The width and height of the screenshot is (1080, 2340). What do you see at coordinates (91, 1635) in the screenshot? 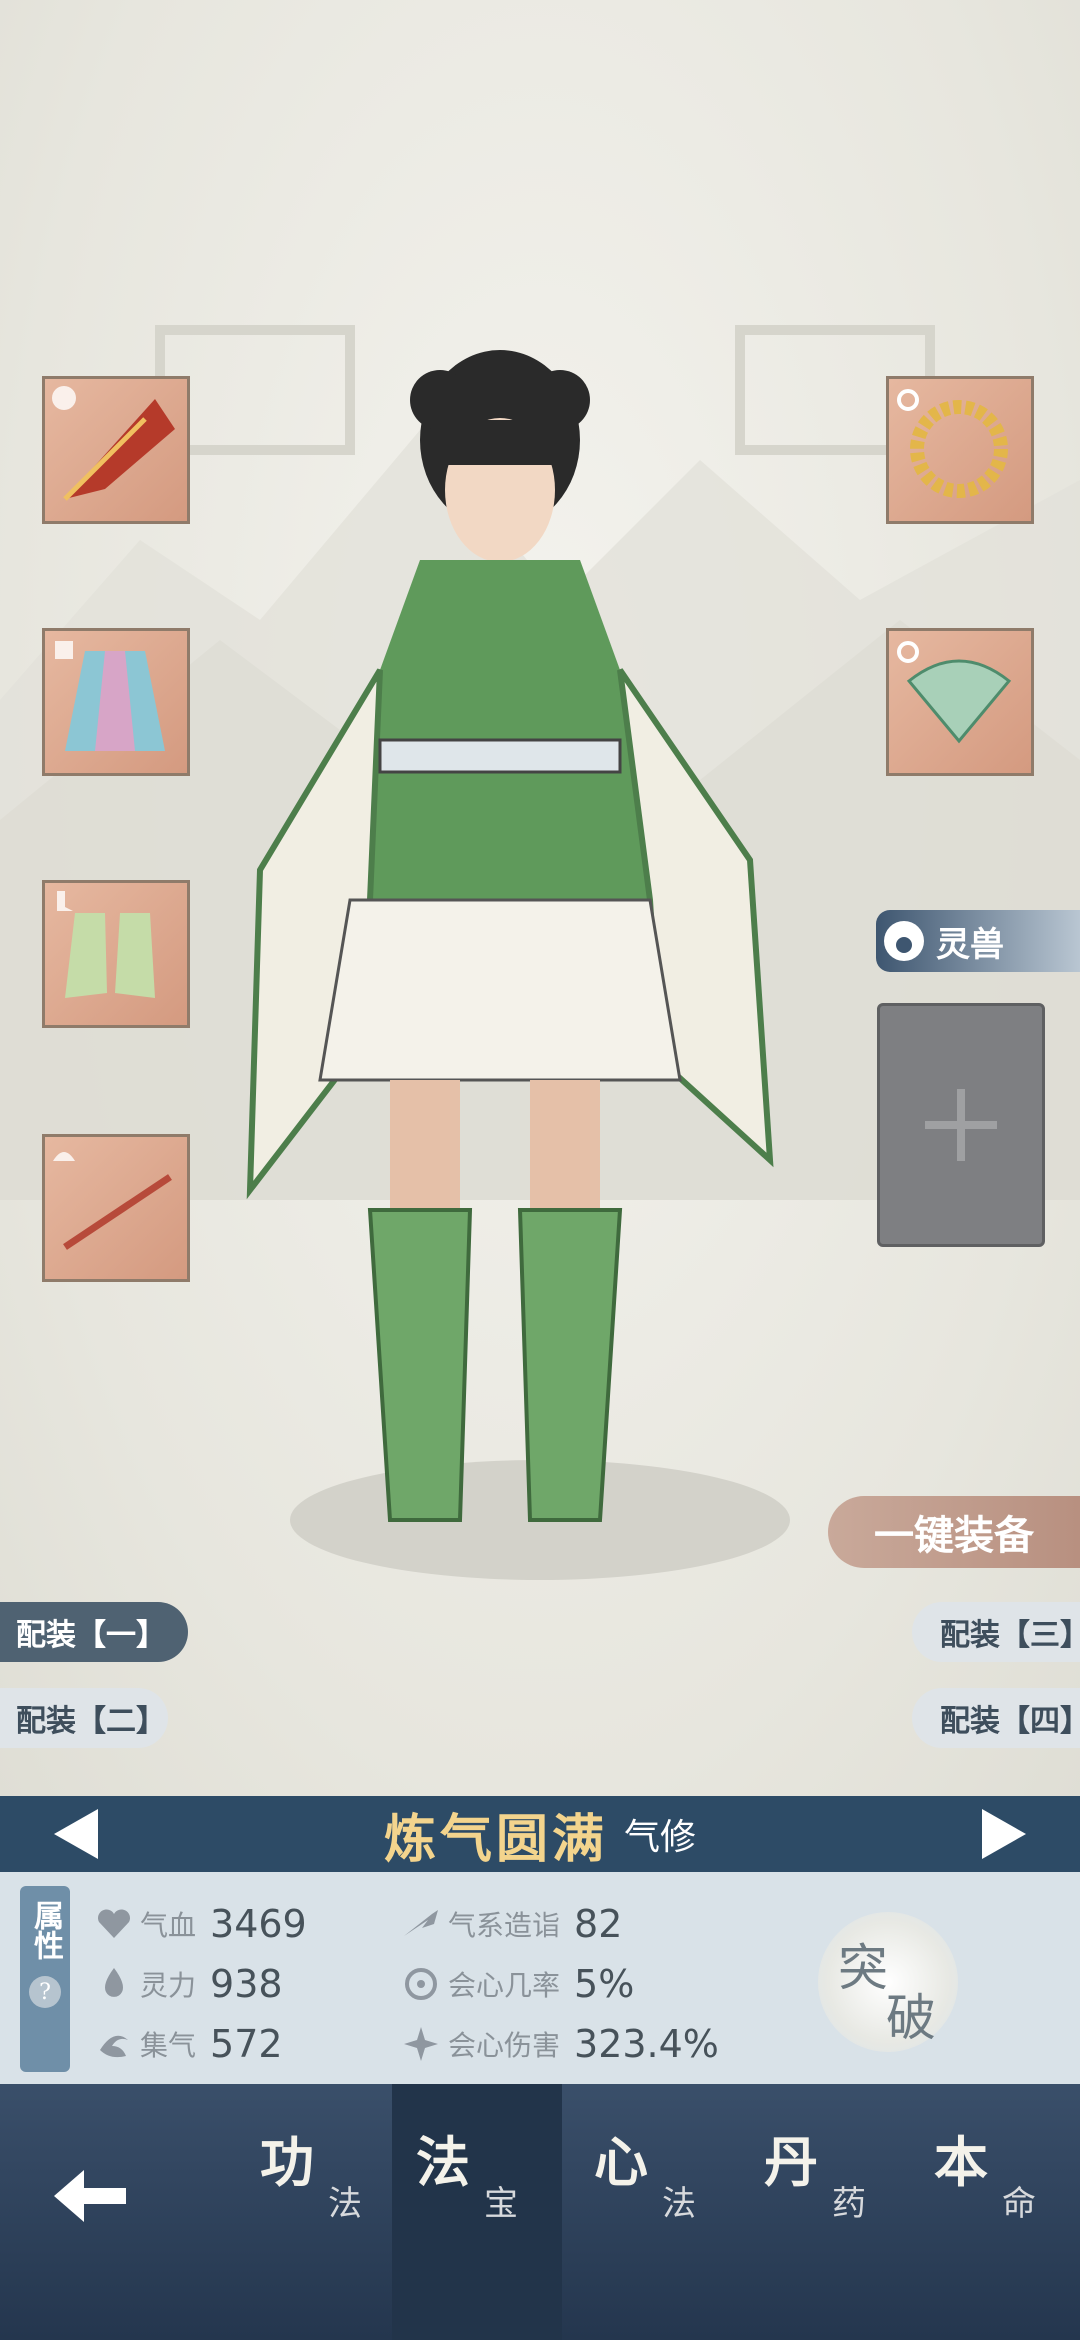
I see `loadout-1-label: 配装【一】` at bounding box center [91, 1635].